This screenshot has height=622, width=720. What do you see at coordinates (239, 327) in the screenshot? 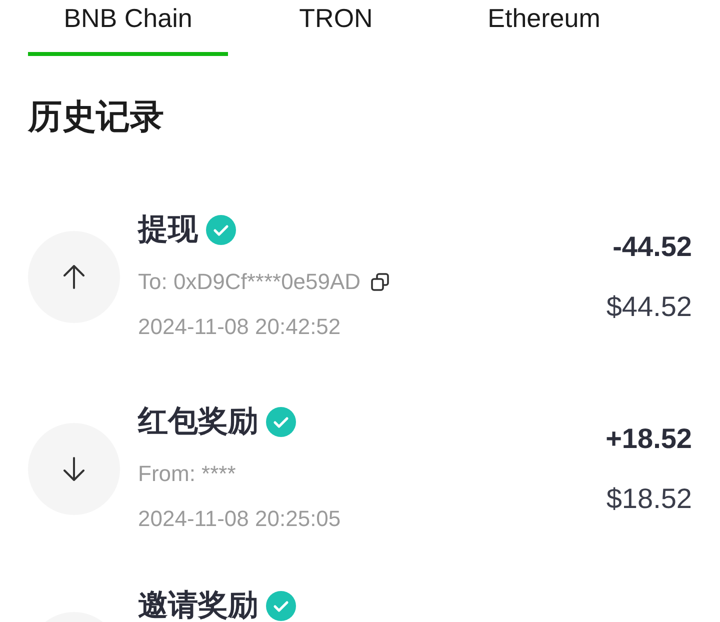
I see `transaction-time: 2024-11-08 20:42:52` at bounding box center [239, 327].